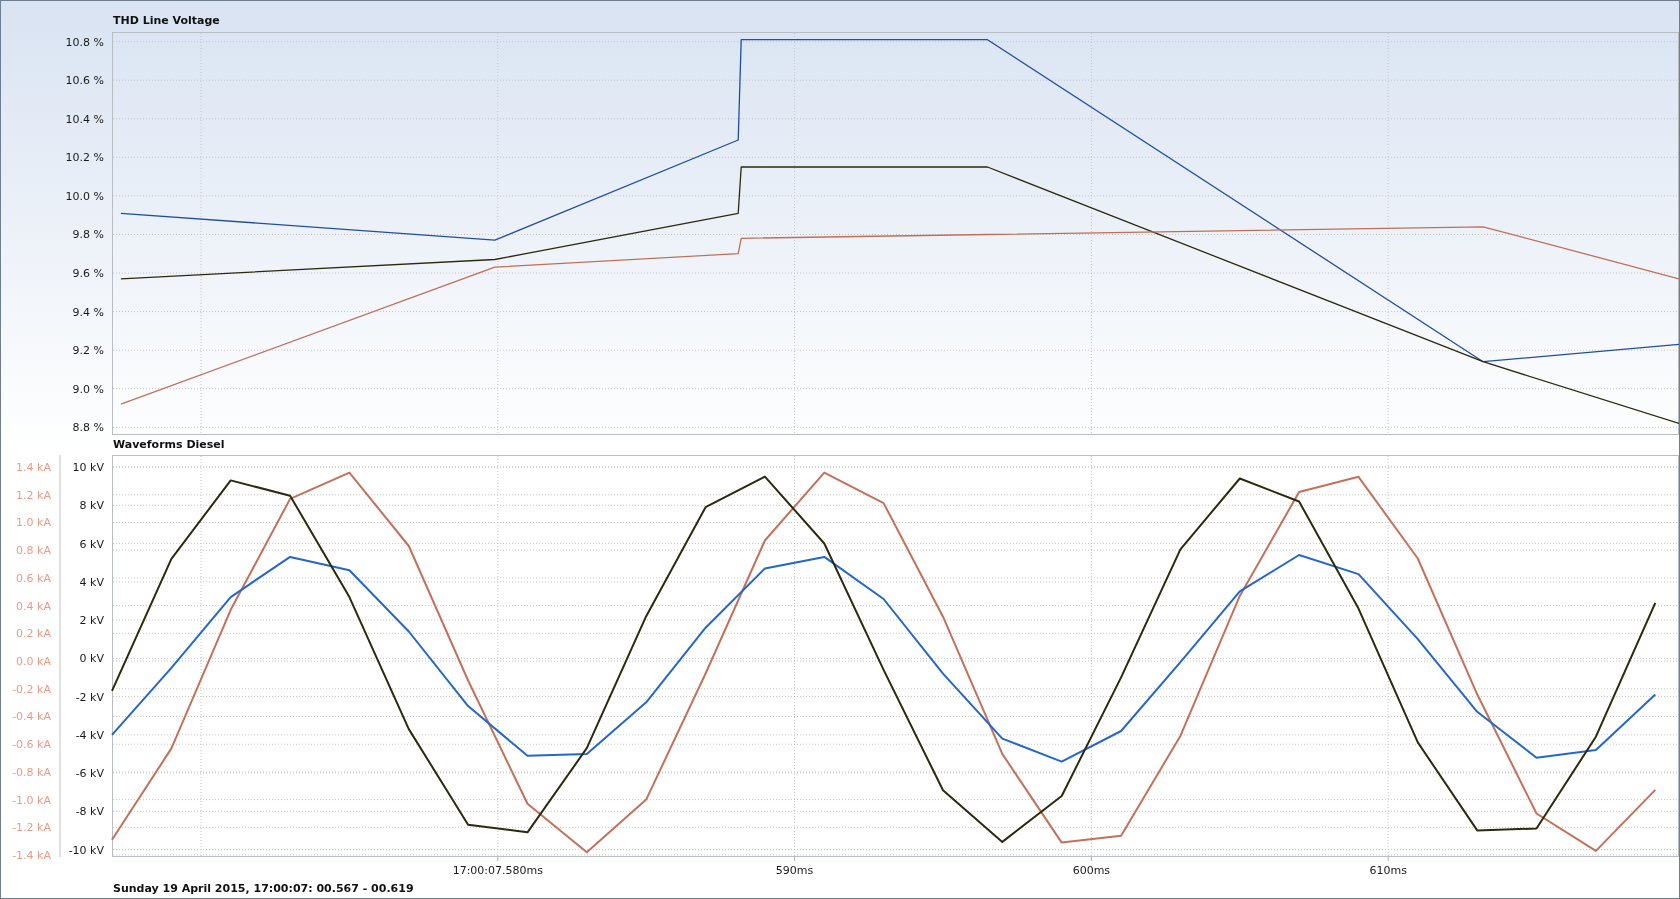  Describe the element at coordinates (497, 870) in the screenshot. I see `x-axis-label: 17:00:07.580ms` at that location.